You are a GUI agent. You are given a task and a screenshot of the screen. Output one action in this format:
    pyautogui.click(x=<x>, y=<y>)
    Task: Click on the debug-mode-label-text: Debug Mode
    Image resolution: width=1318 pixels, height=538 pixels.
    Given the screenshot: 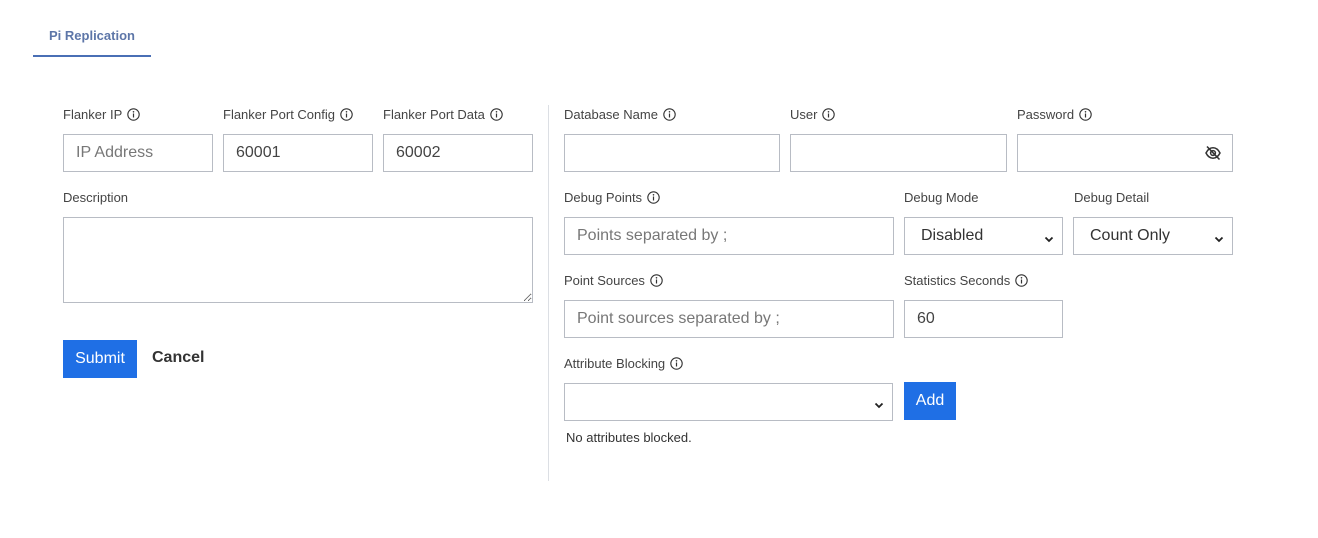 What is the action you would take?
    pyautogui.click(x=941, y=197)
    